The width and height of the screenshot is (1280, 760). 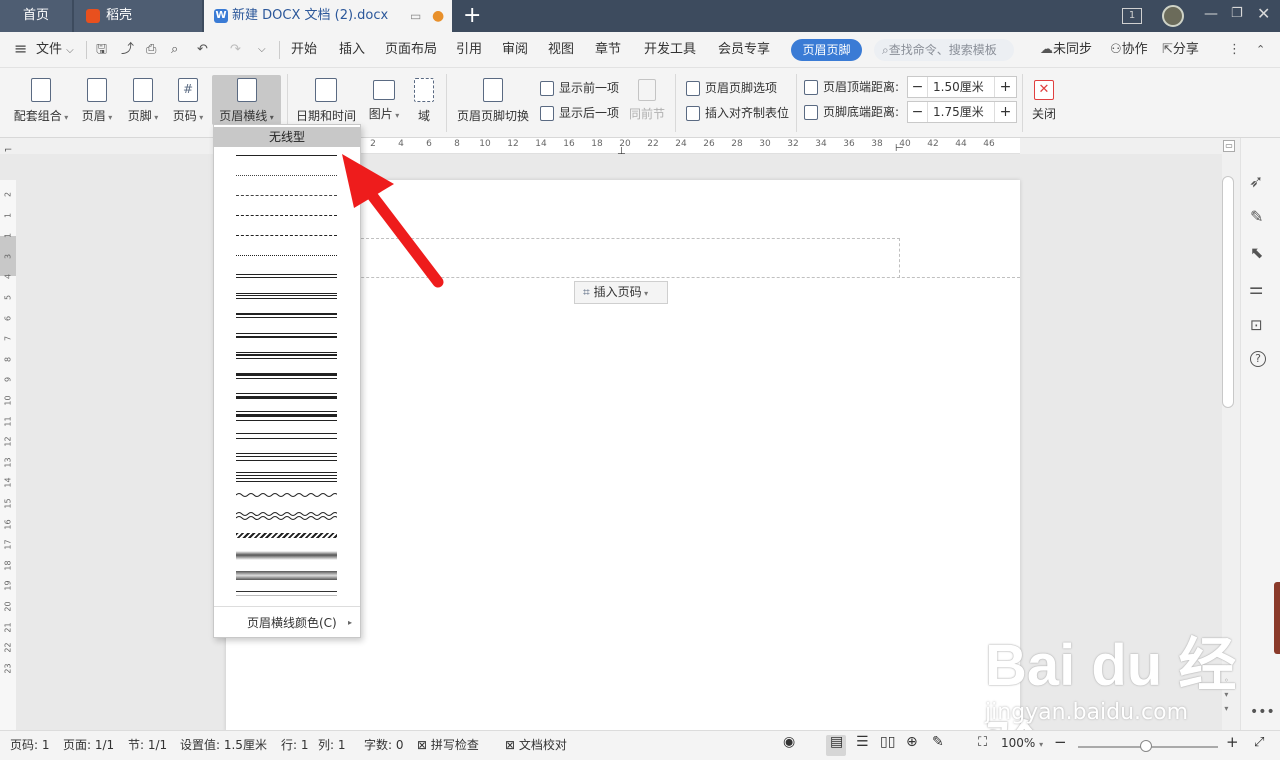 What do you see at coordinates (286, 215) in the screenshot?
I see `line-style-dash` at bounding box center [286, 215].